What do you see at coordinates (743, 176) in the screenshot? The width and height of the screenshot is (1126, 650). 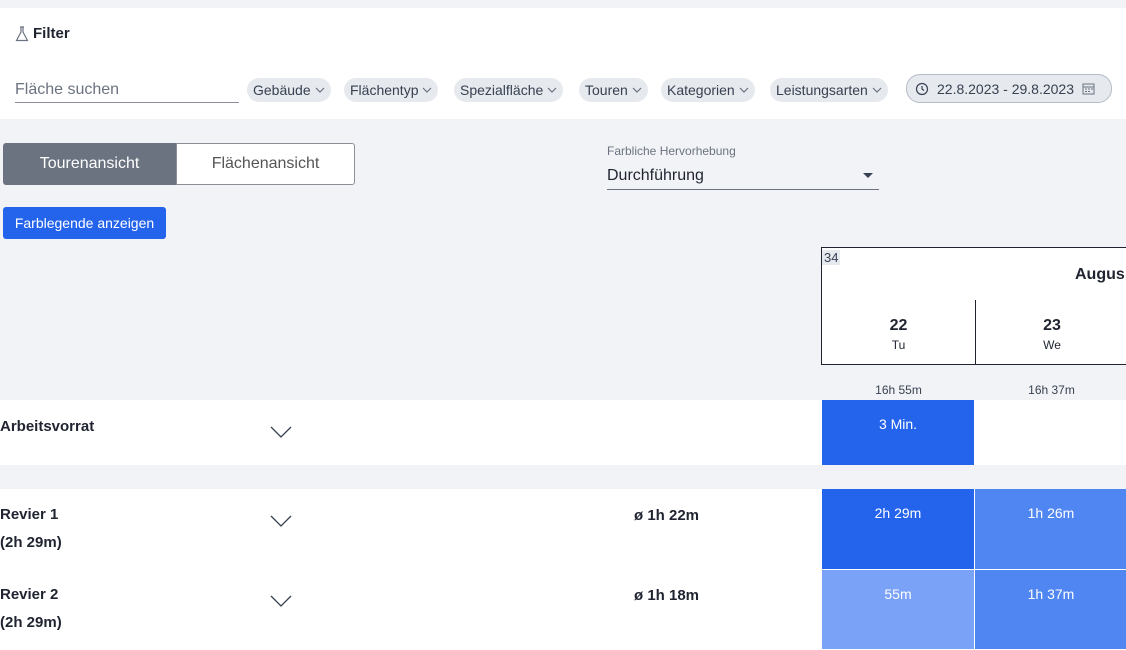 I see `highlight-select: Durchführung` at bounding box center [743, 176].